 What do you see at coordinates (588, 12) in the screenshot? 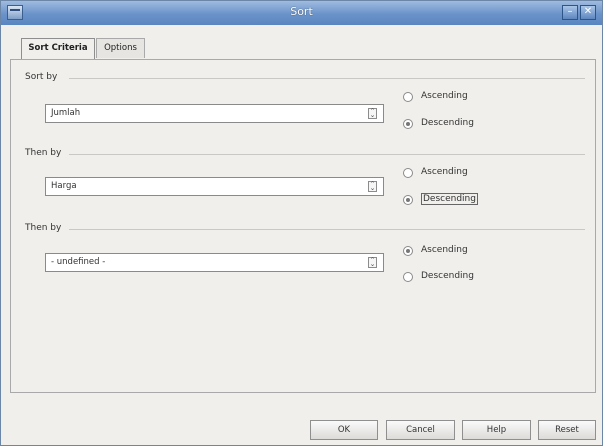
I see `close-icon: ✕` at bounding box center [588, 12].